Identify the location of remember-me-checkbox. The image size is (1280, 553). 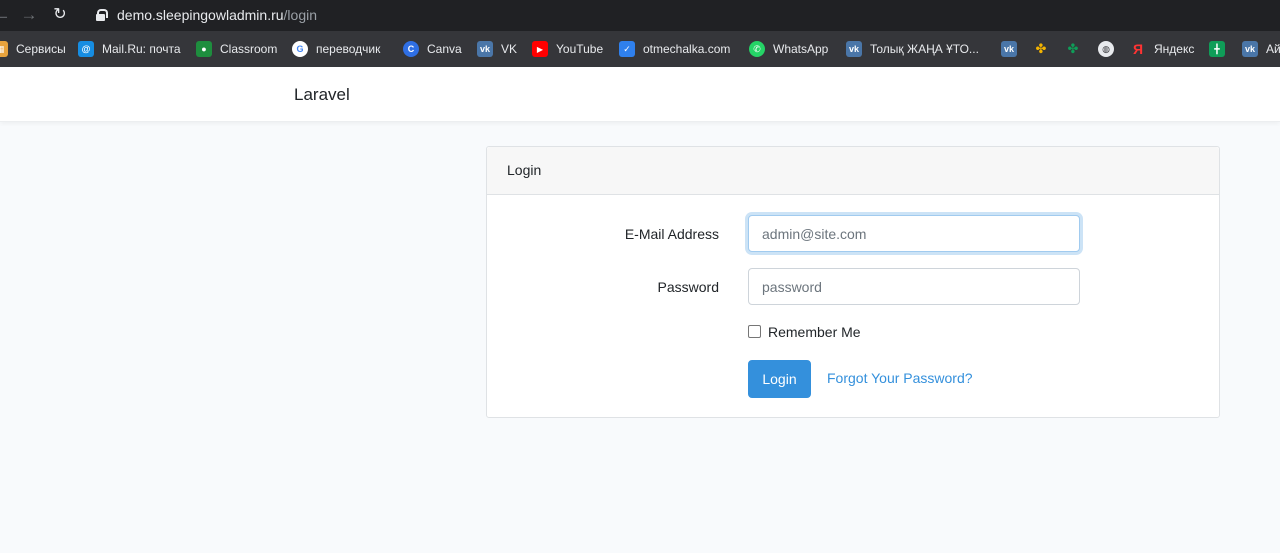
(754, 331).